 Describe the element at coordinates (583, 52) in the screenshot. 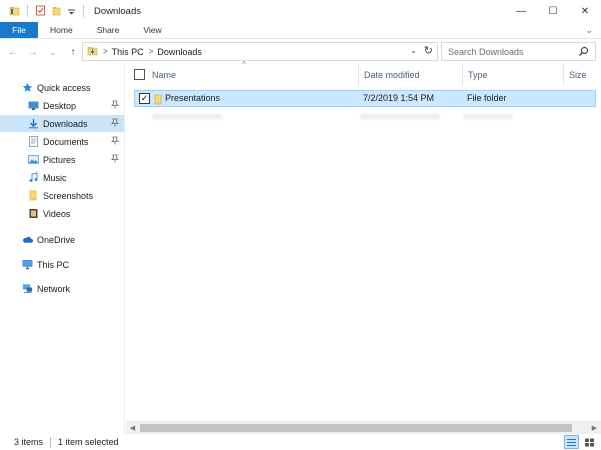

I see `search-icon` at that location.